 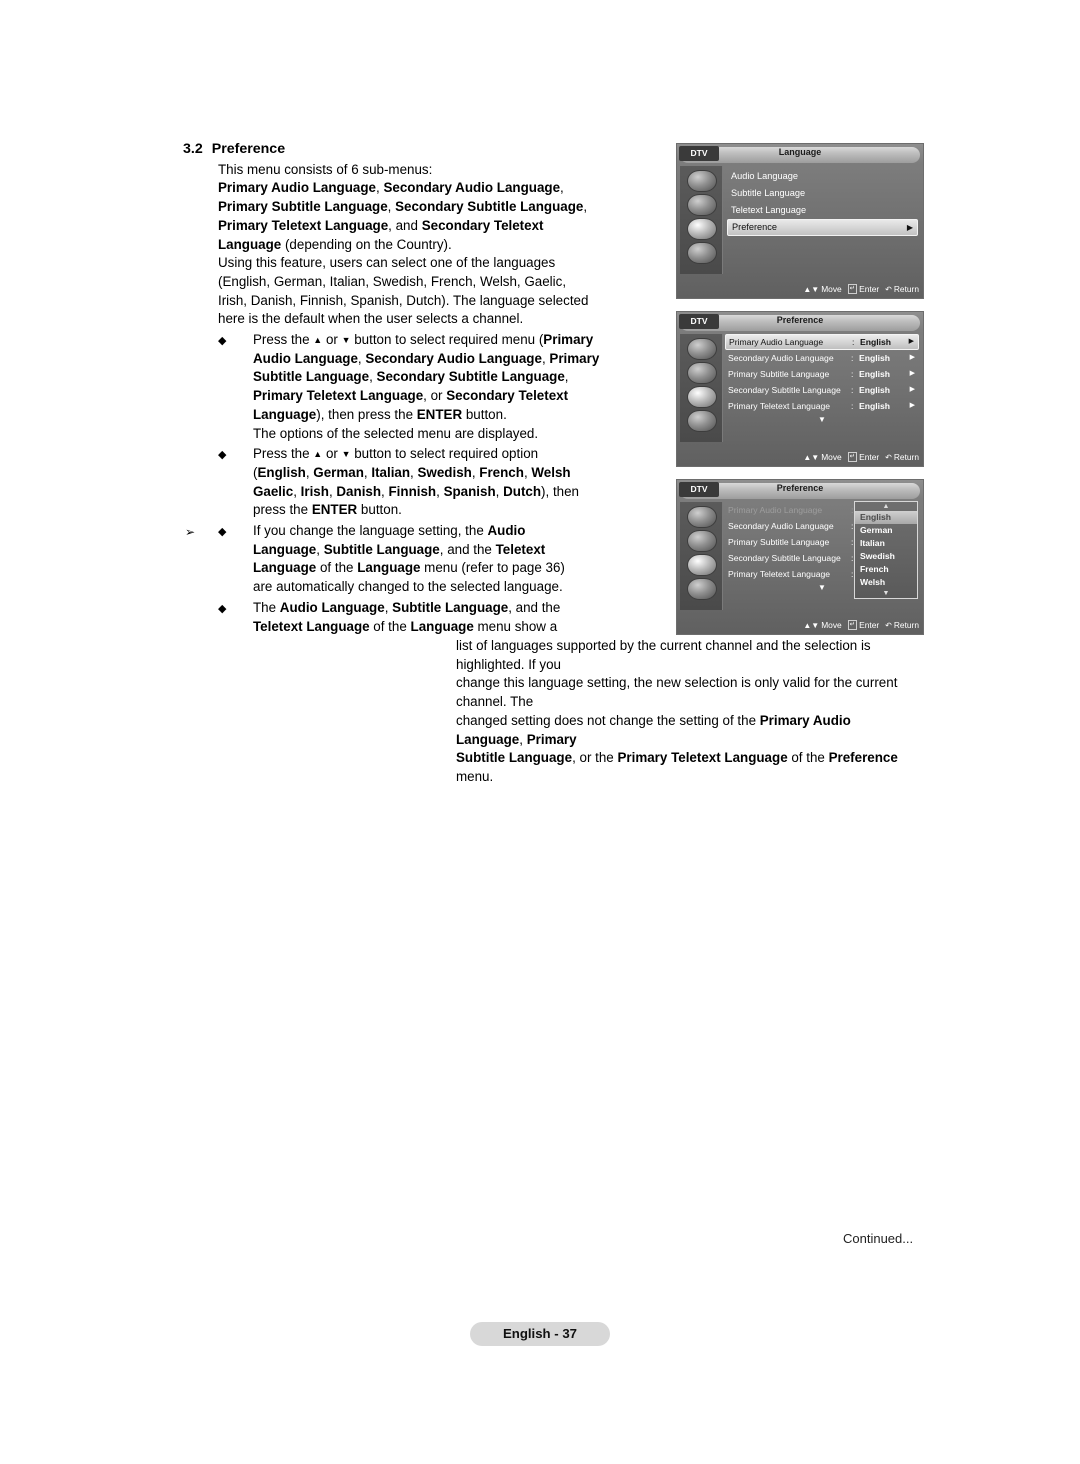 I want to click on dropdown-item-swedish: Swedish, so click(x=886, y=556).